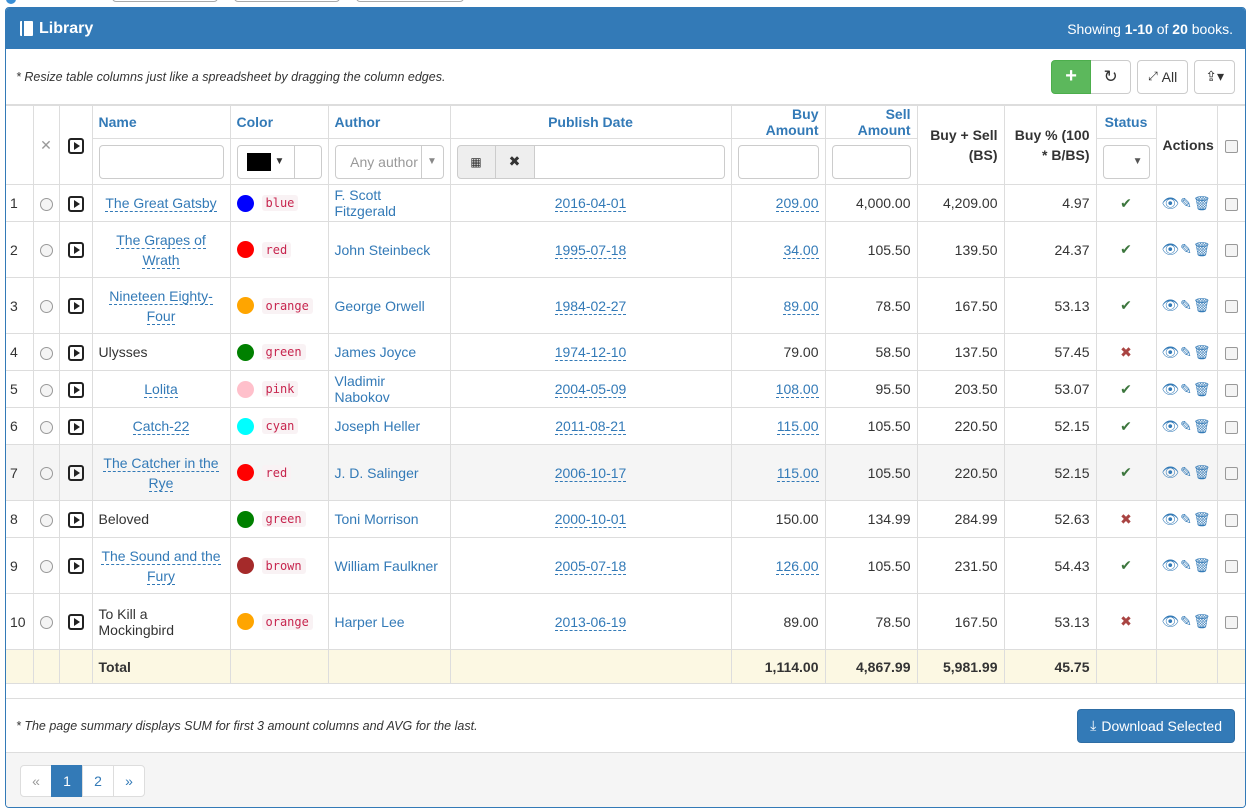 The height and width of the screenshot is (811, 1250). What do you see at coordinates (1126, 161) in the screenshot?
I see `status-filter-select: ▼` at bounding box center [1126, 161].